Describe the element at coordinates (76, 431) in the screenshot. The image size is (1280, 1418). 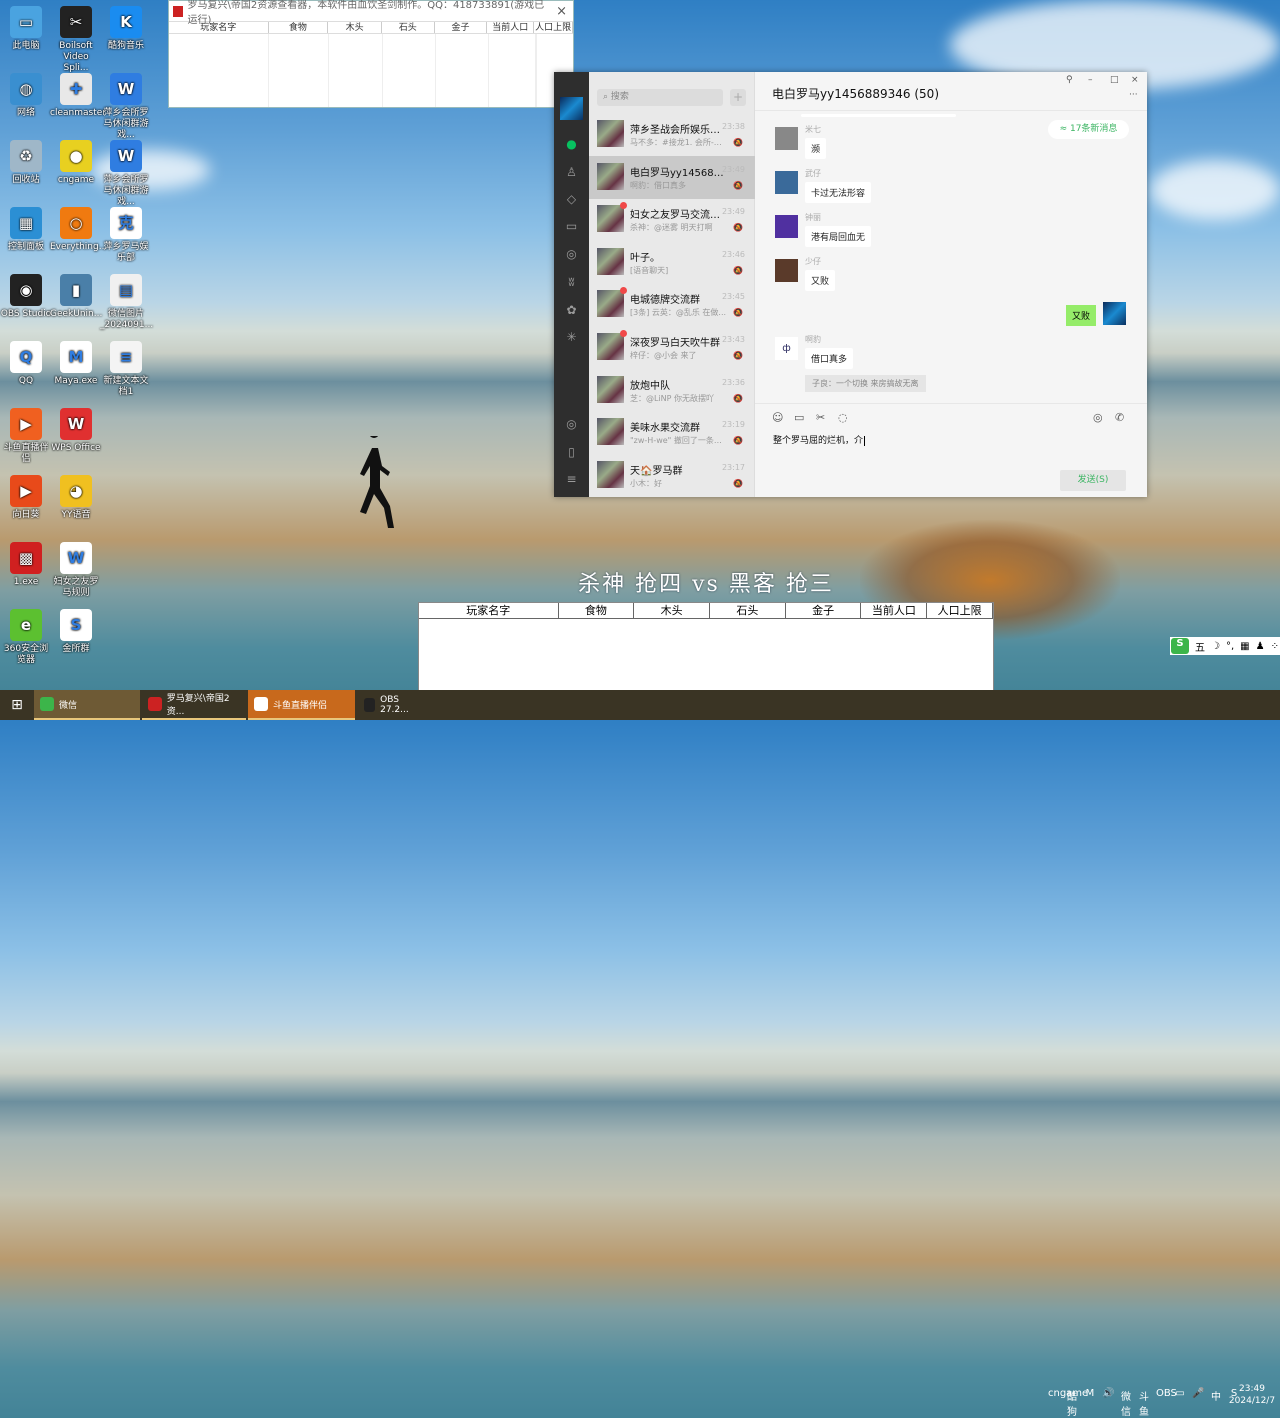
I see `desktop-icon: W WPS Office` at that location.